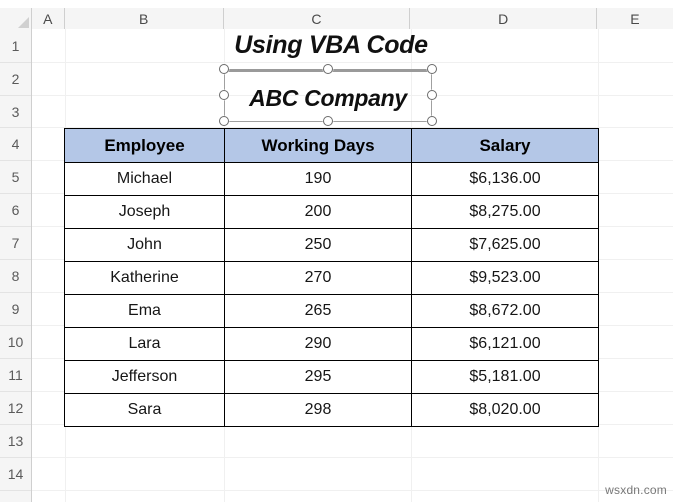  What do you see at coordinates (504, 18) in the screenshot?
I see `column-header-d: D` at bounding box center [504, 18].